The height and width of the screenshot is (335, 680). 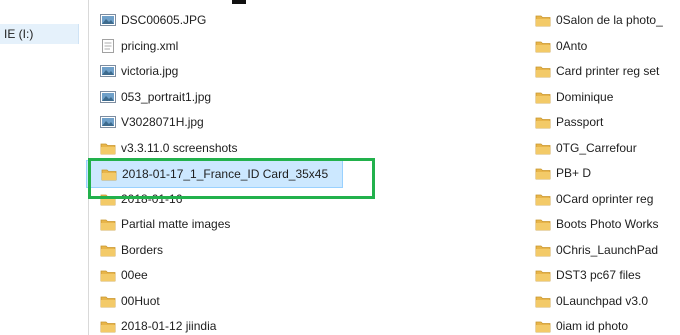 I want to click on list-item: DSC00605.JPG, so click(x=153, y=20).